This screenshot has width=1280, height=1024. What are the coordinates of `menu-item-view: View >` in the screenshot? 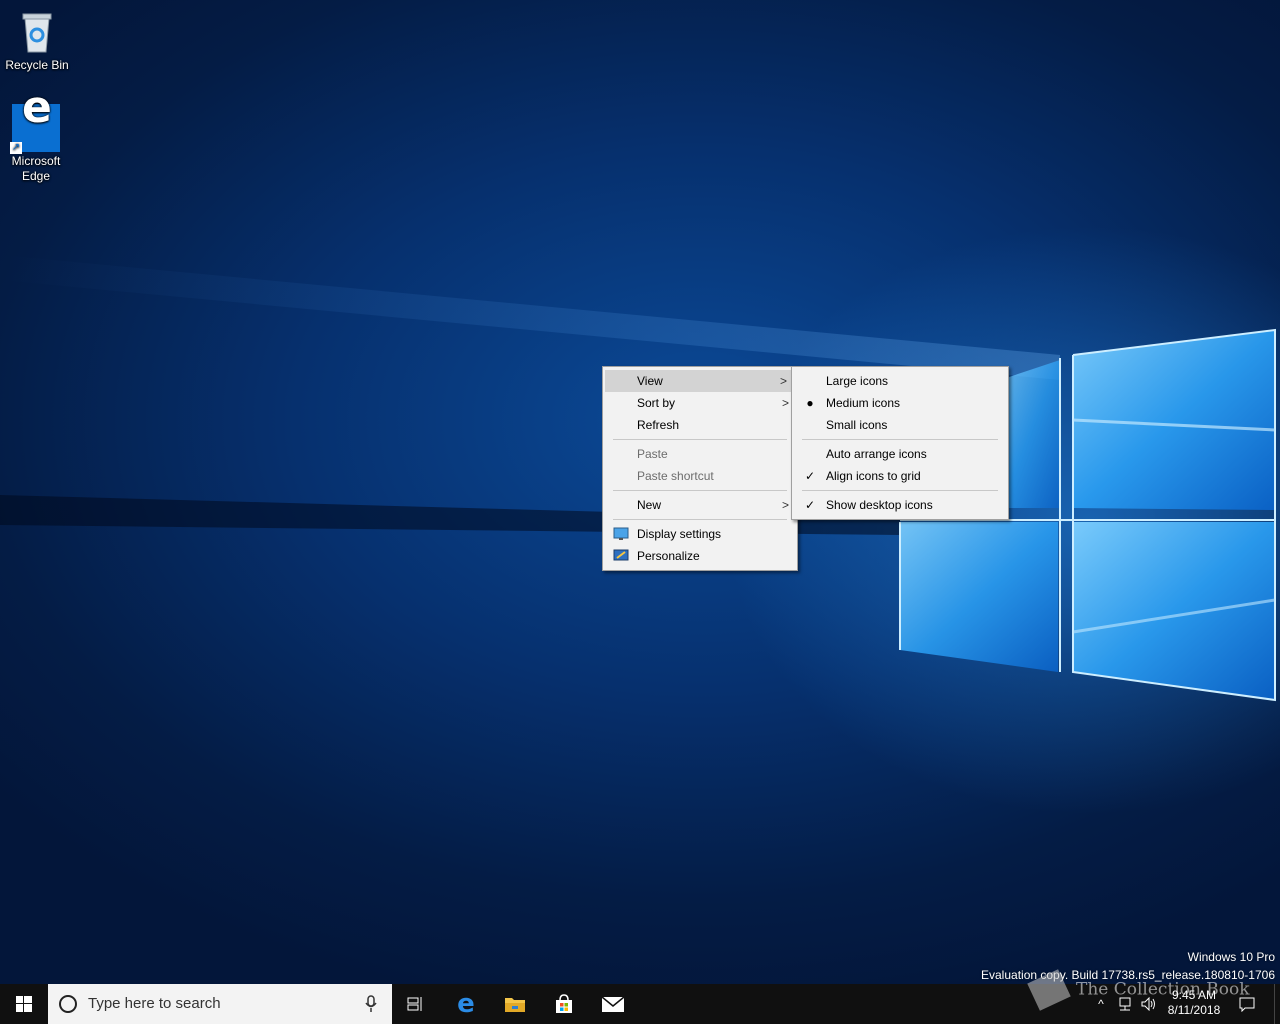 It's located at (700, 381).